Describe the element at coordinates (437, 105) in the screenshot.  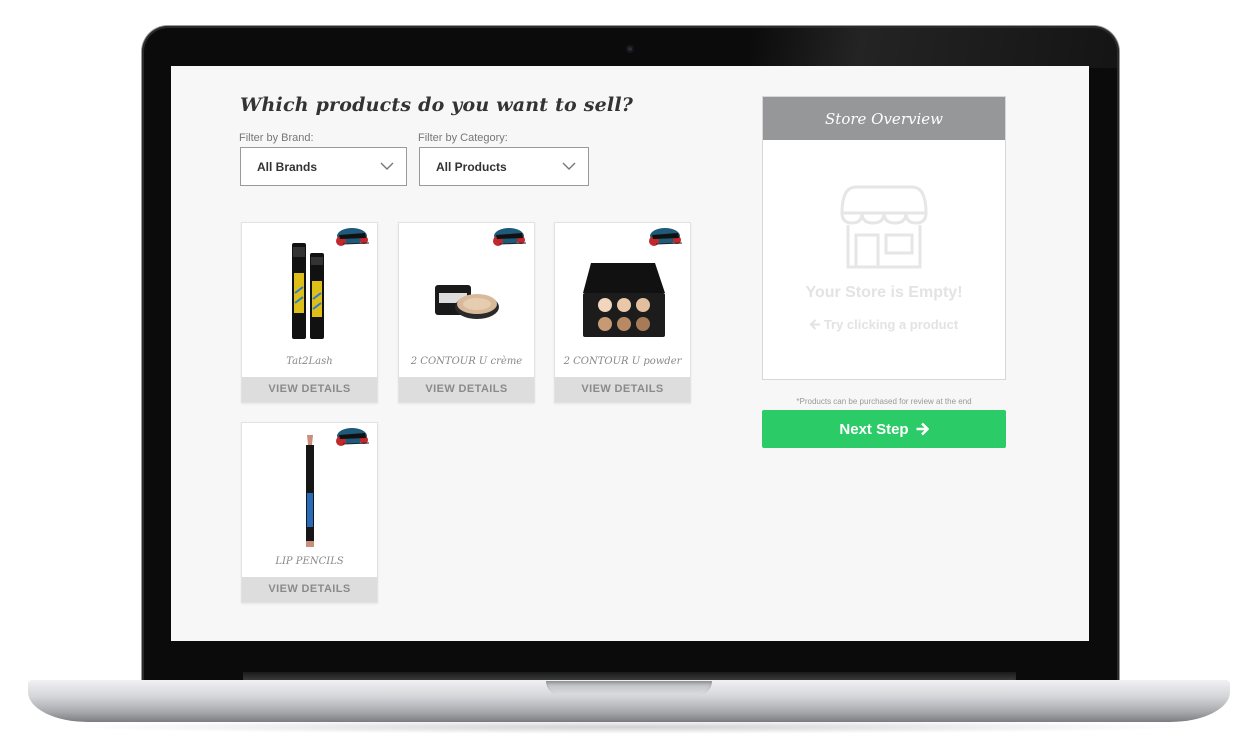
I see `page-title: Which products do you want to sell?` at that location.